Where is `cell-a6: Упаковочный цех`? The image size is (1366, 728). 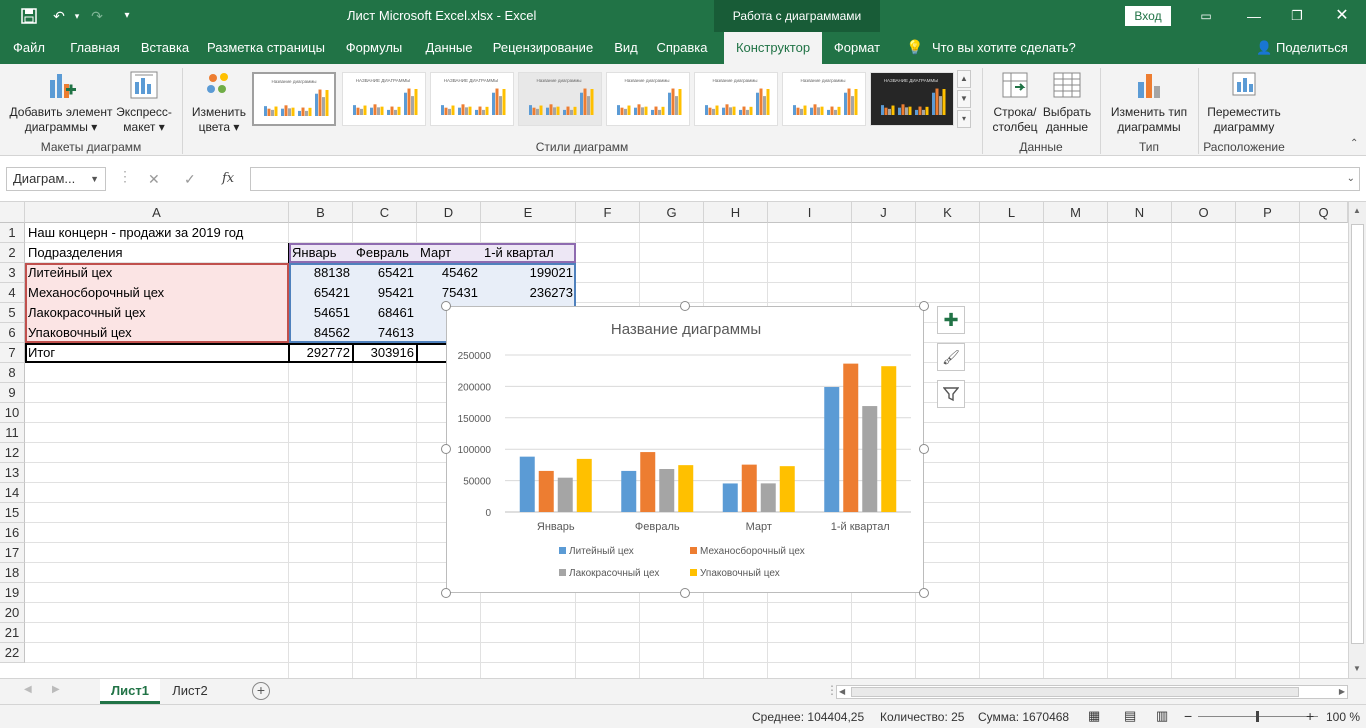 cell-a6: Упаковочный цех is located at coordinates (157, 333).